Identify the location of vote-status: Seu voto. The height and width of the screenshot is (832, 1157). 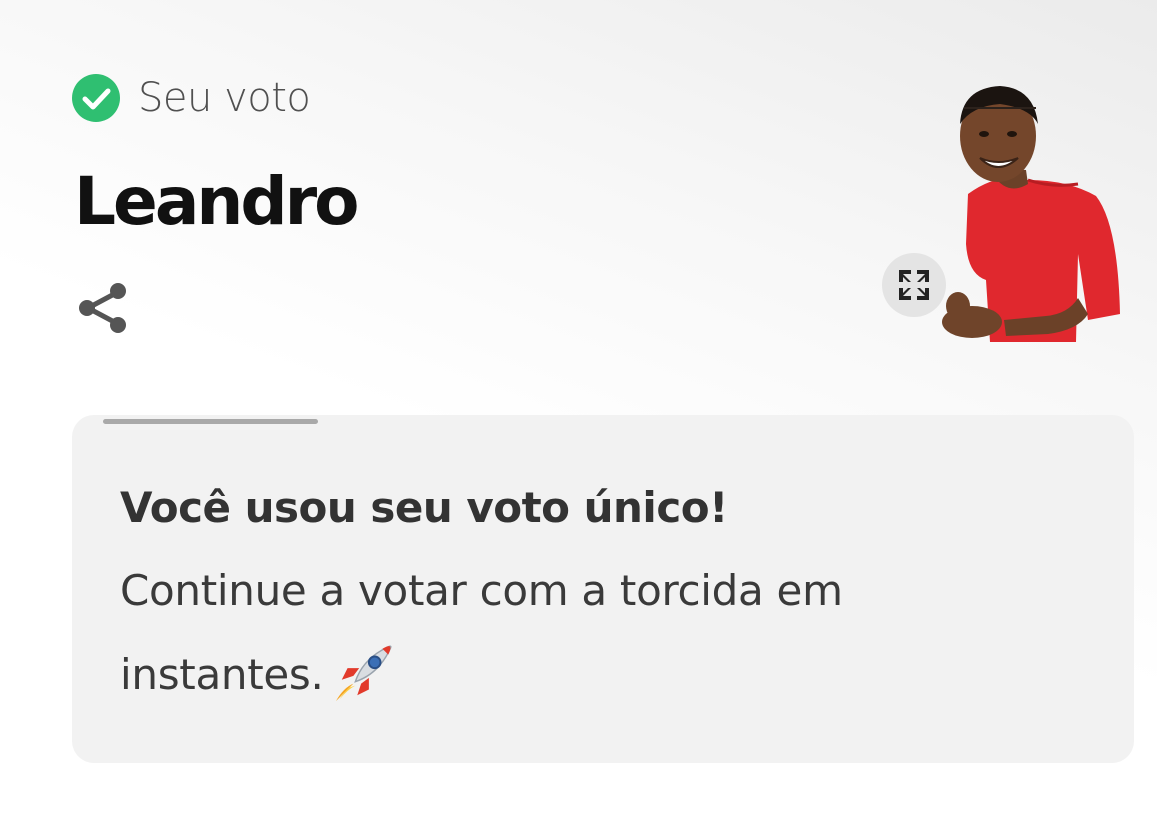
(191, 98).